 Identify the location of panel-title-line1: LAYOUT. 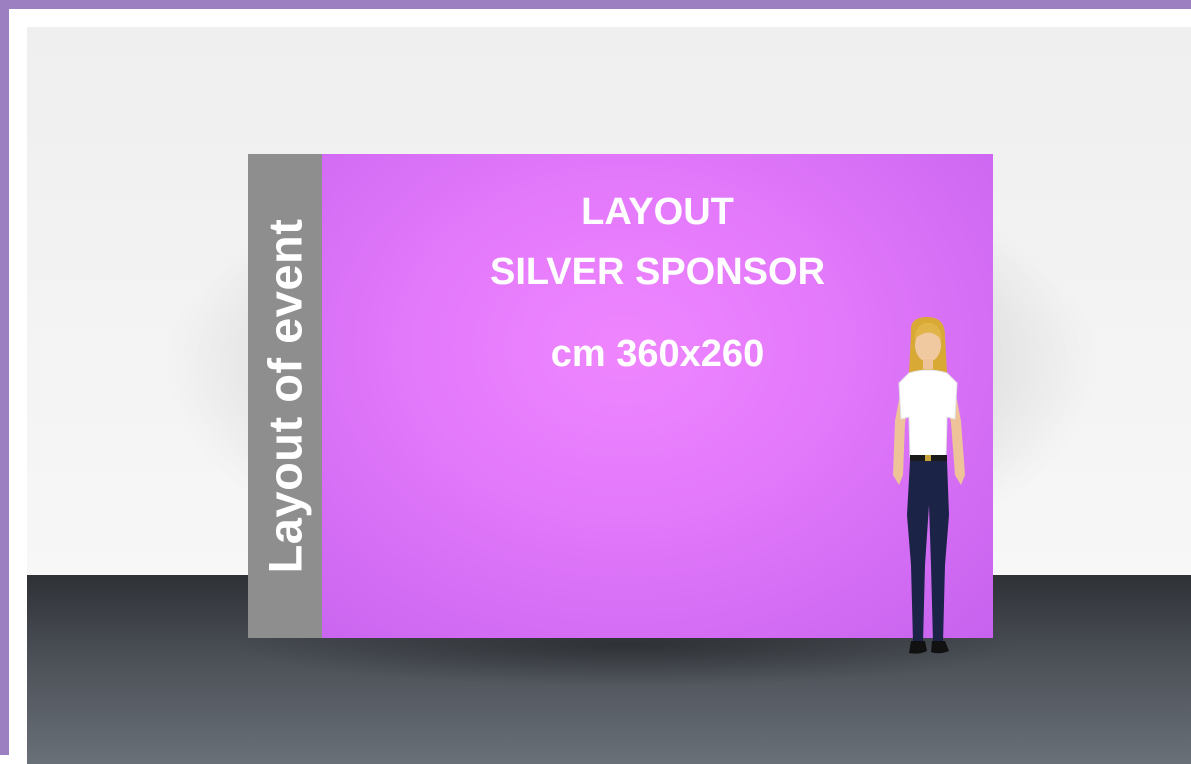
(657, 212).